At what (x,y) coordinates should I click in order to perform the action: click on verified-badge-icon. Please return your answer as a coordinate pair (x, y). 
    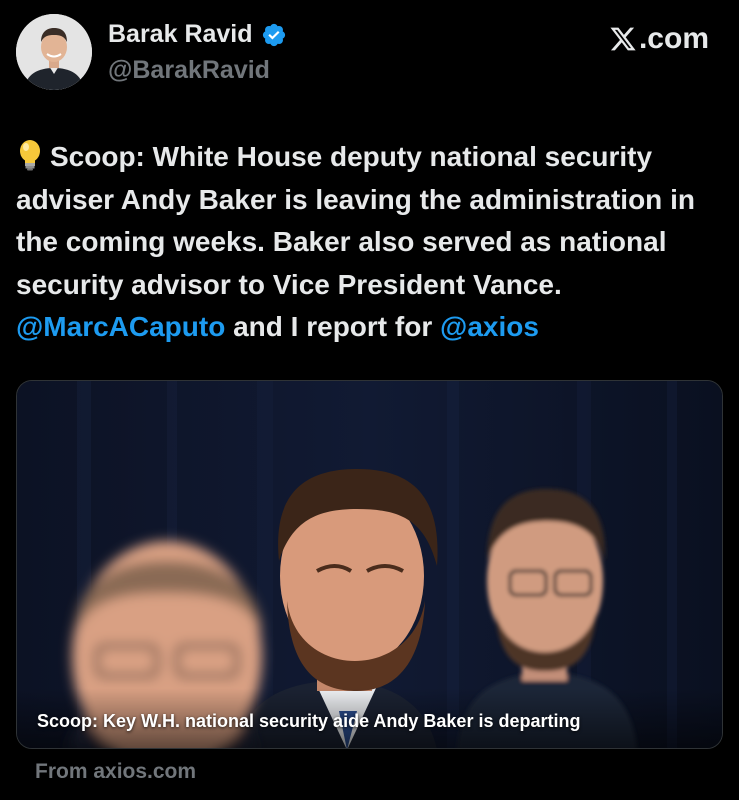
    Looking at the image, I should click on (273, 34).